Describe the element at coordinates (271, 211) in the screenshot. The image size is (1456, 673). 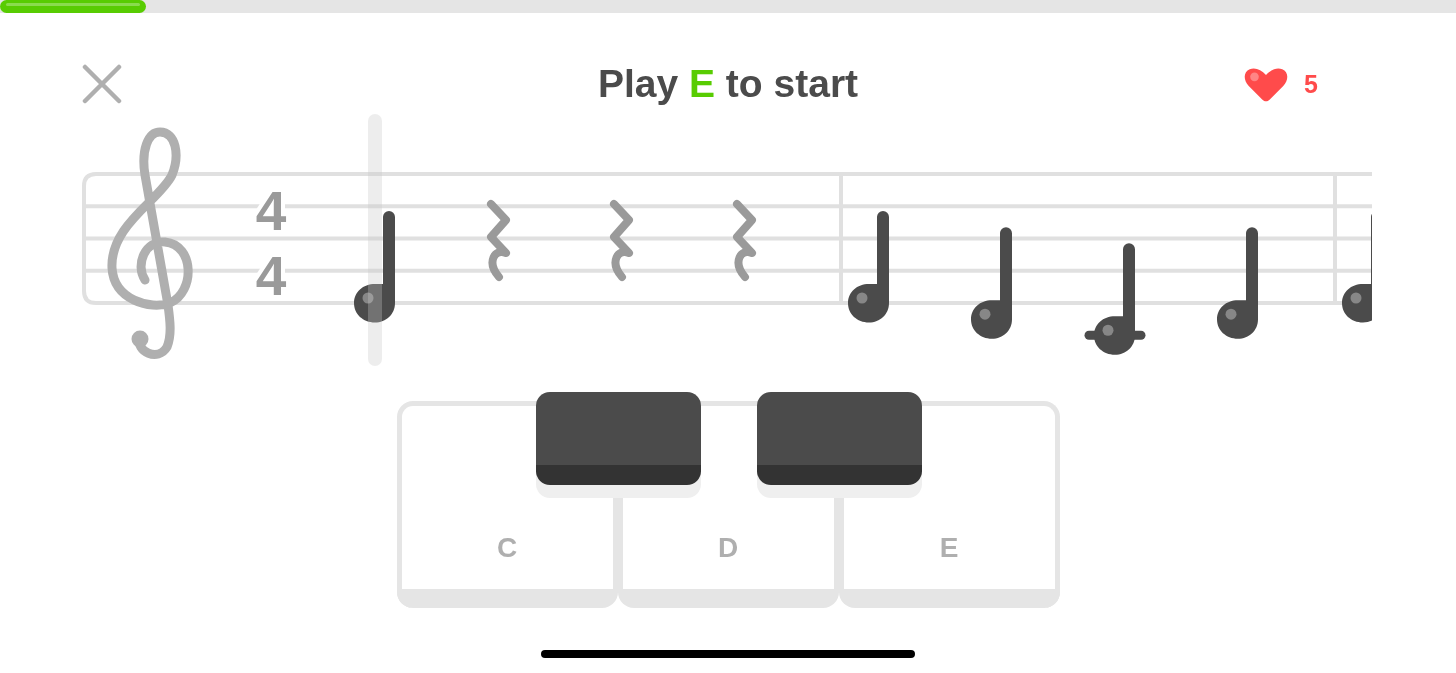
I see `time-signature-numerator: 4` at that location.